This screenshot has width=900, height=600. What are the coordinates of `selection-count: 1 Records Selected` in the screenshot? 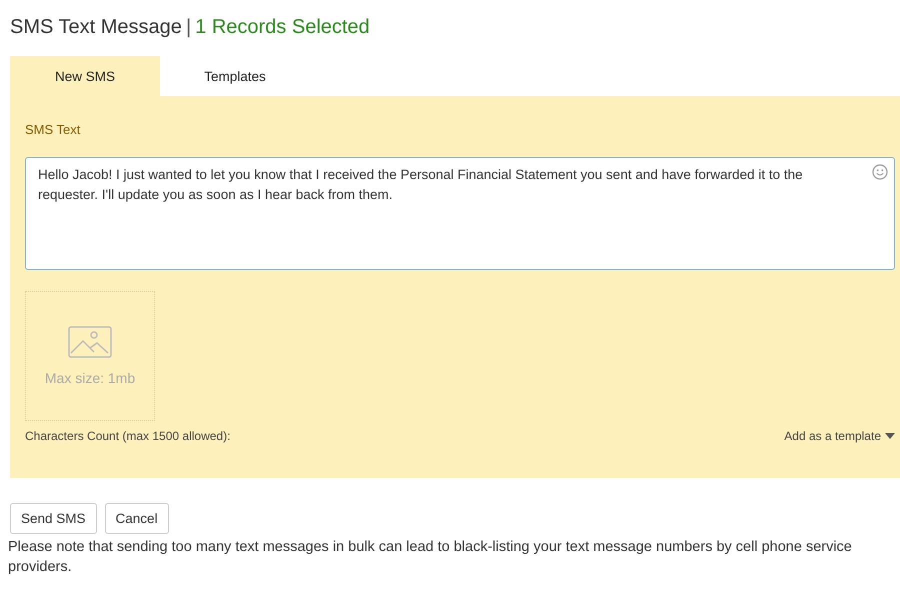 It's located at (282, 27).